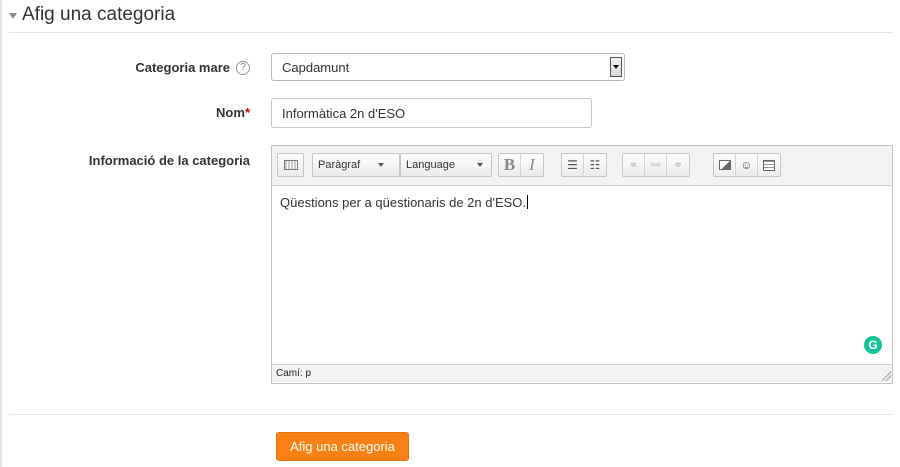 Image resolution: width=900 pixels, height=467 pixels. I want to click on parent-category-value: Capdamunt, so click(316, 67).